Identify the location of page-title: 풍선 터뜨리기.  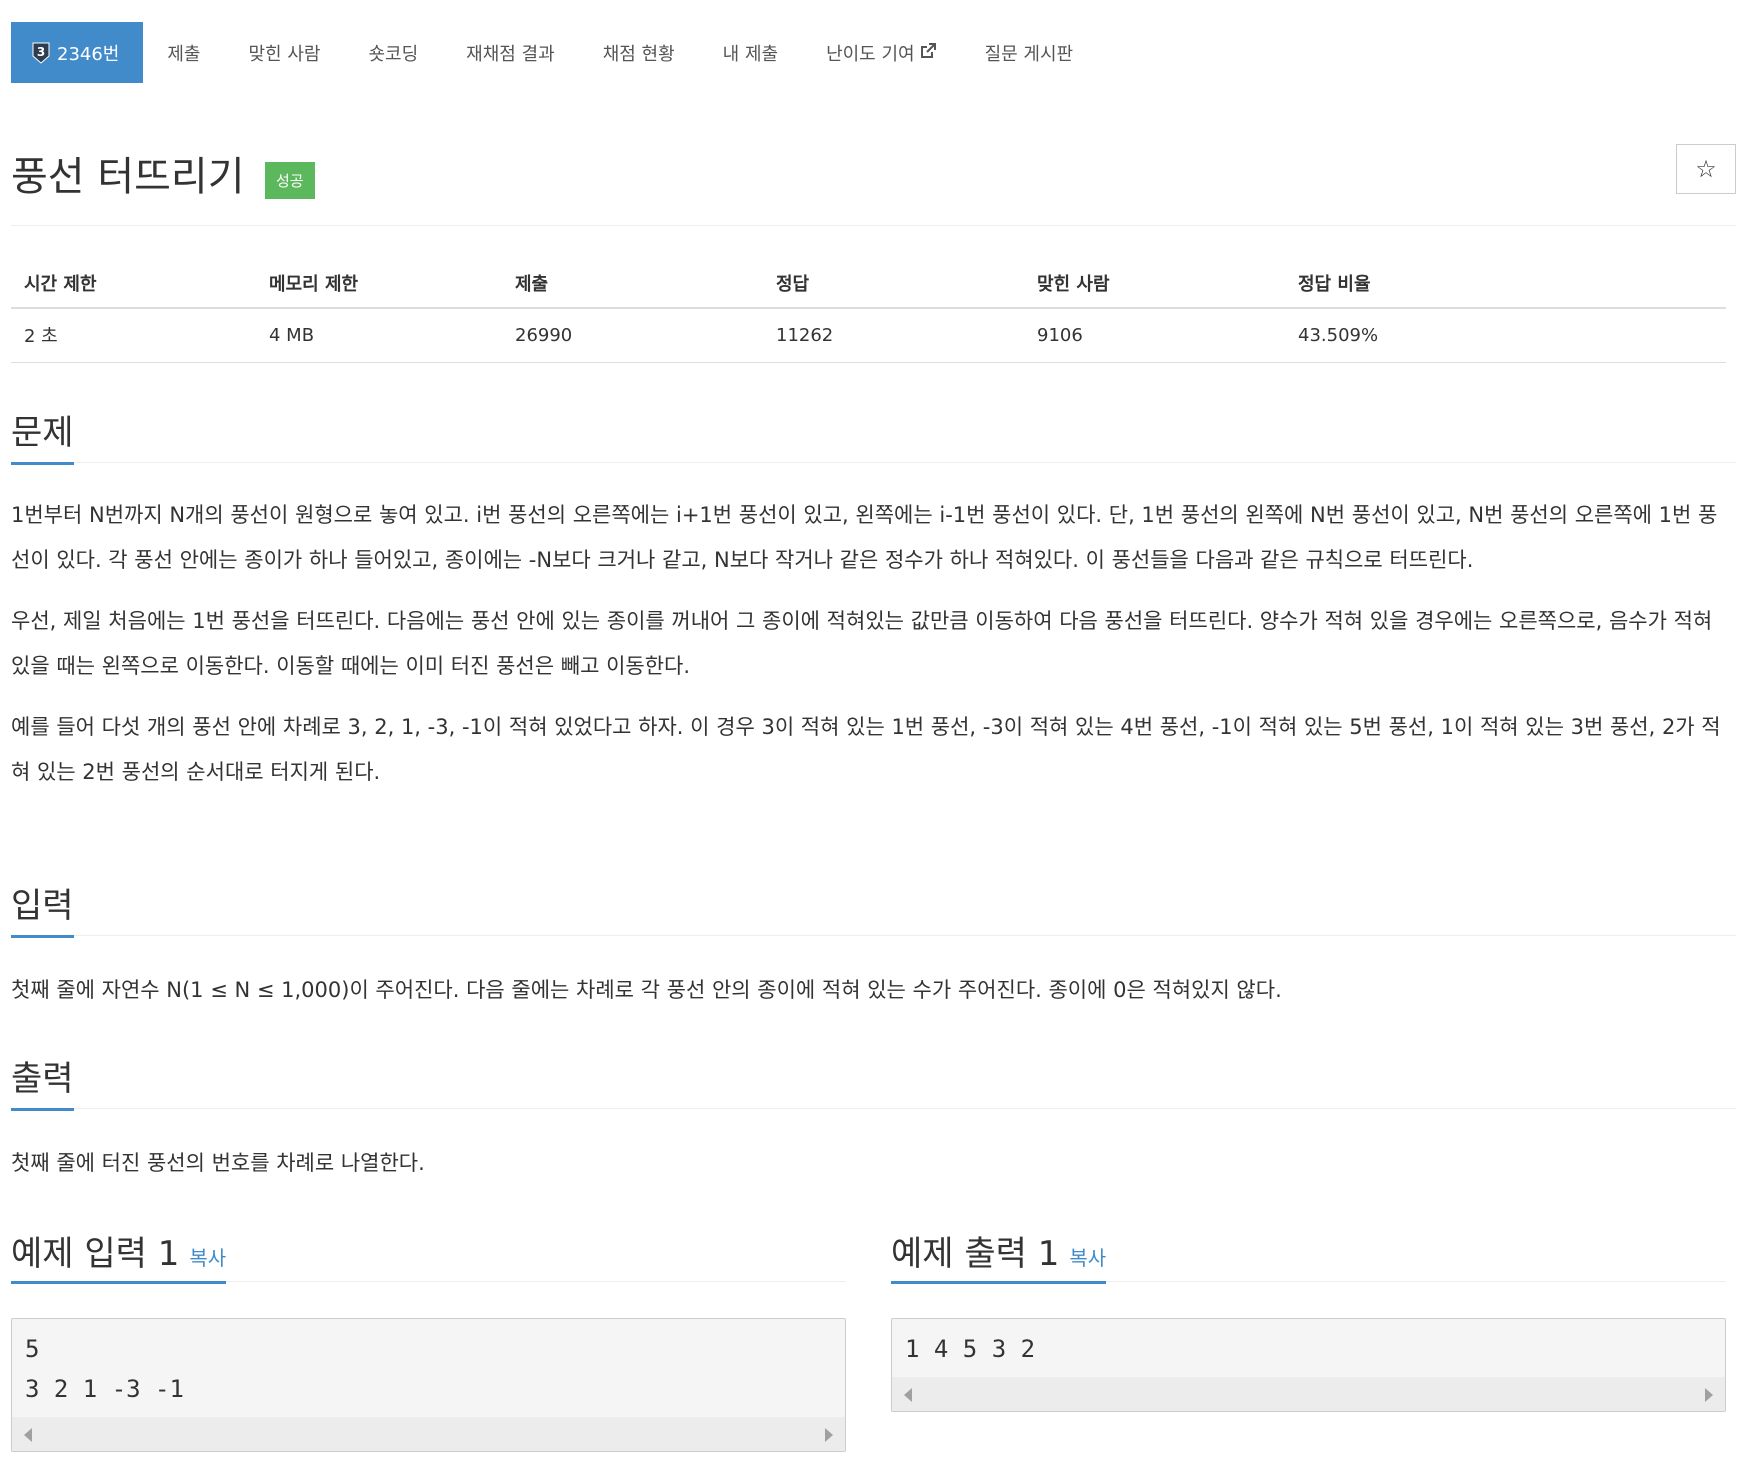
(128, 177).